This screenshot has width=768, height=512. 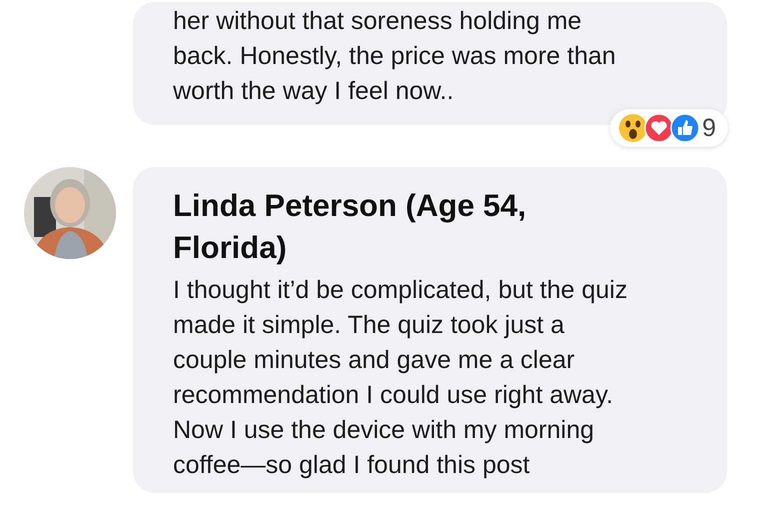 I want to click on reaction-count: 9, so click(x=709, y=128).